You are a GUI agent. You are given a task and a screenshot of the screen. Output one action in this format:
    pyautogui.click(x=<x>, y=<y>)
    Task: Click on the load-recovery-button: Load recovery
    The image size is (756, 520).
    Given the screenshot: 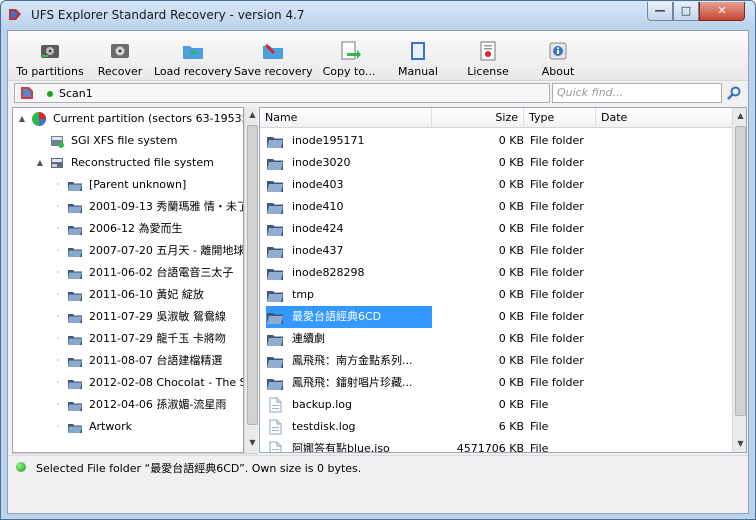 What is the action you would take?
    pyautogui.click(x=193, y=58)
    